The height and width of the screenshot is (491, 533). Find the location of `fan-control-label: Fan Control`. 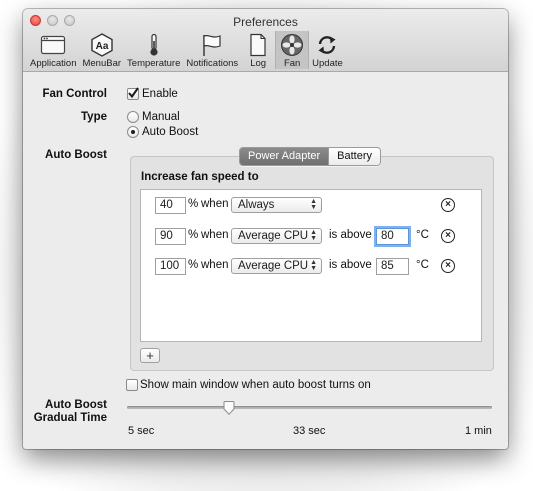

fan-control-label: Fan Control is located at coordinates (74, 94).